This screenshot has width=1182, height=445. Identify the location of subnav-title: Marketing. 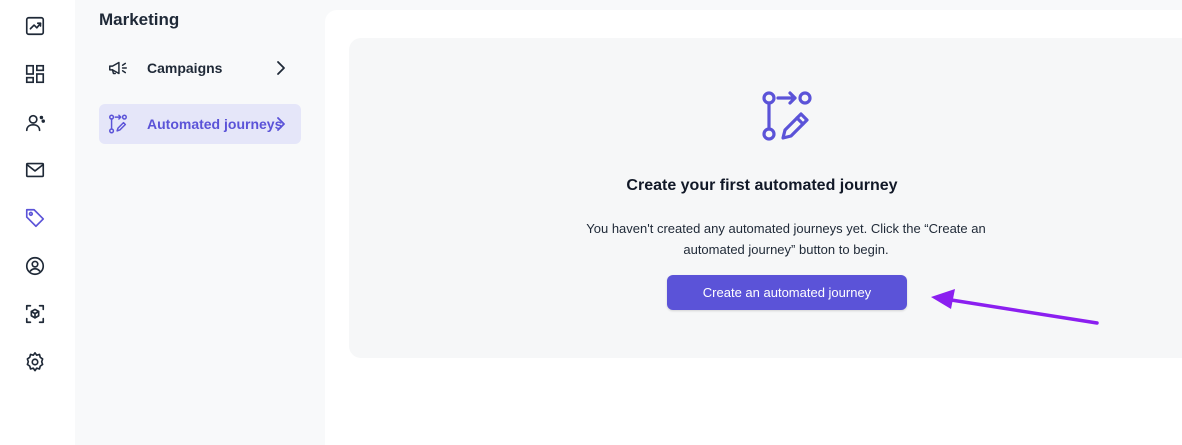
(139, 19).